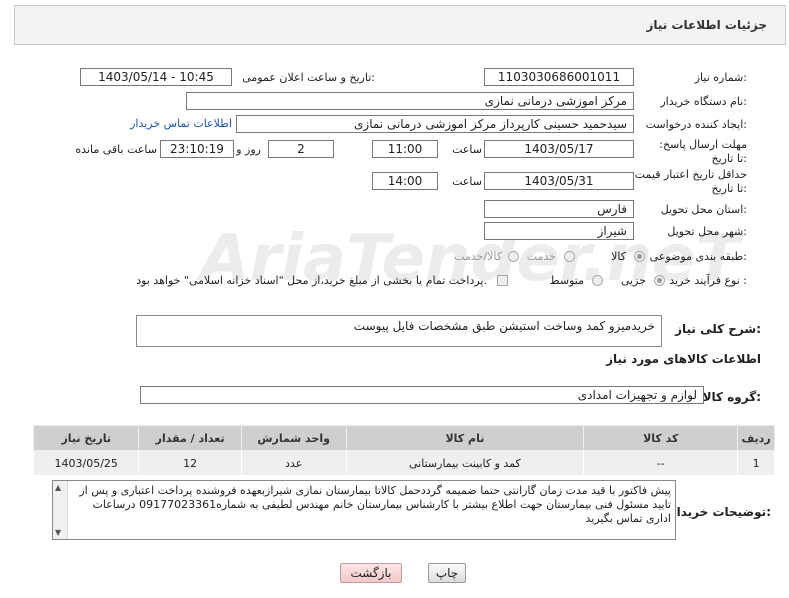 The image size is (789, 598). I want to click on header-goods-name: نام کالا, so click(465, 438).